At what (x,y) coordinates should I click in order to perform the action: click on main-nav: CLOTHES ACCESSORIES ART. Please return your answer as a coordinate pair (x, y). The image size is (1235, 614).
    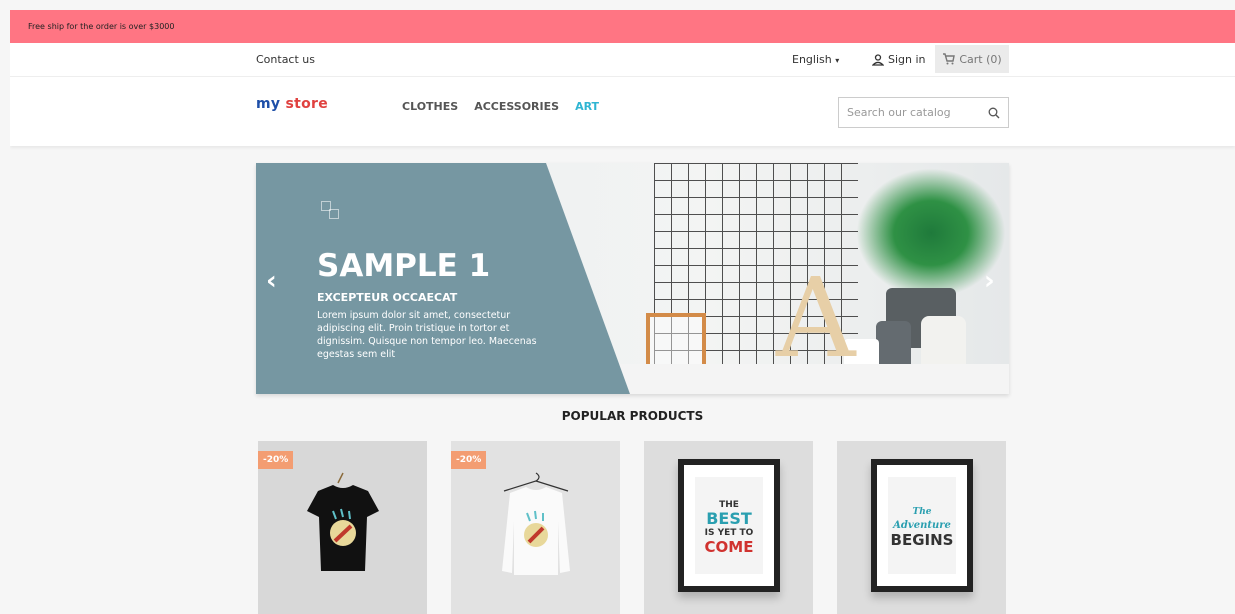
    Looking at the image, I should click on (500, 106).